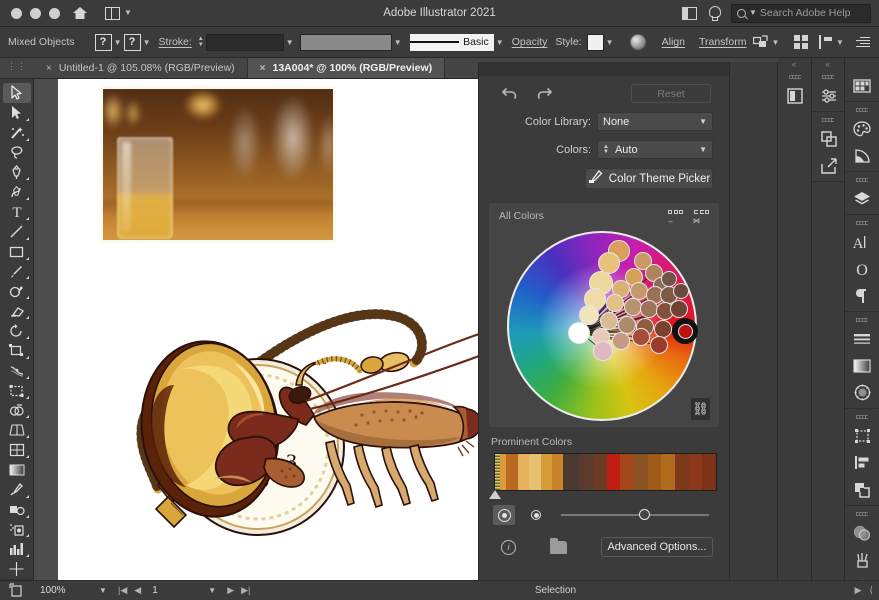  What do you see at coordinates (201, 42) in the screenshot?
I see `stroke-weight-stepper: ▲ ▼` at bounding box center [201, 42].